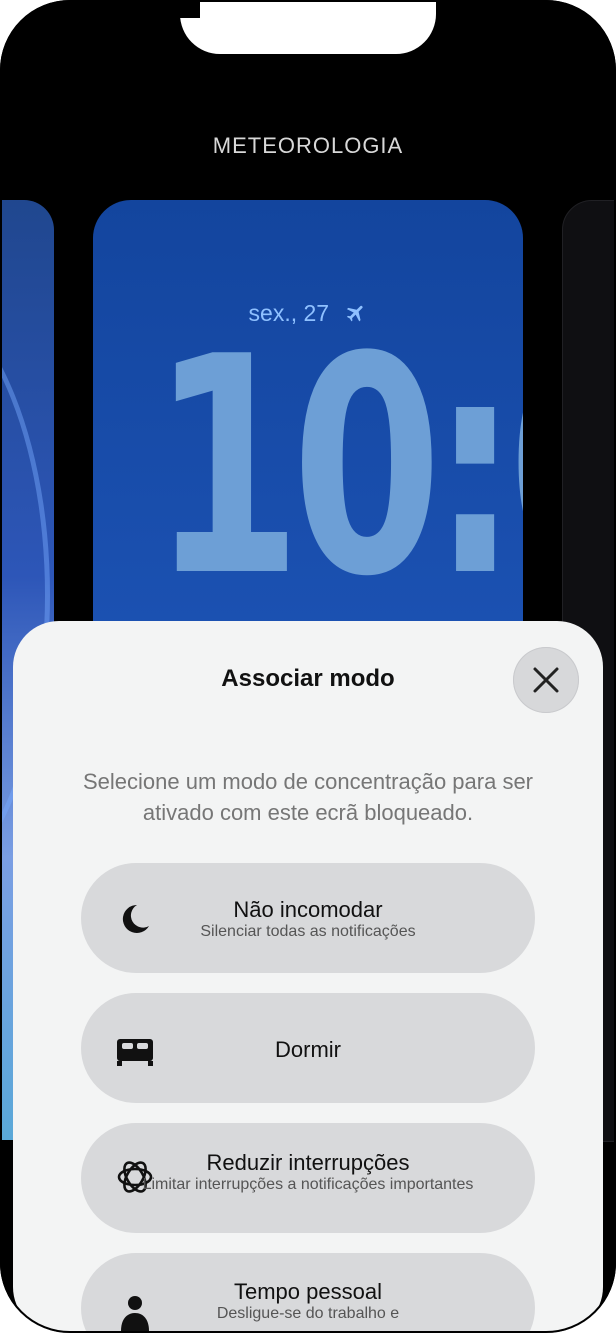 The width and height of the screenshot is (616, 1333). I want to click on focus-option-personal-time: Tempo pessoal Desligue-se do trabalho e, so click(308, 1293).